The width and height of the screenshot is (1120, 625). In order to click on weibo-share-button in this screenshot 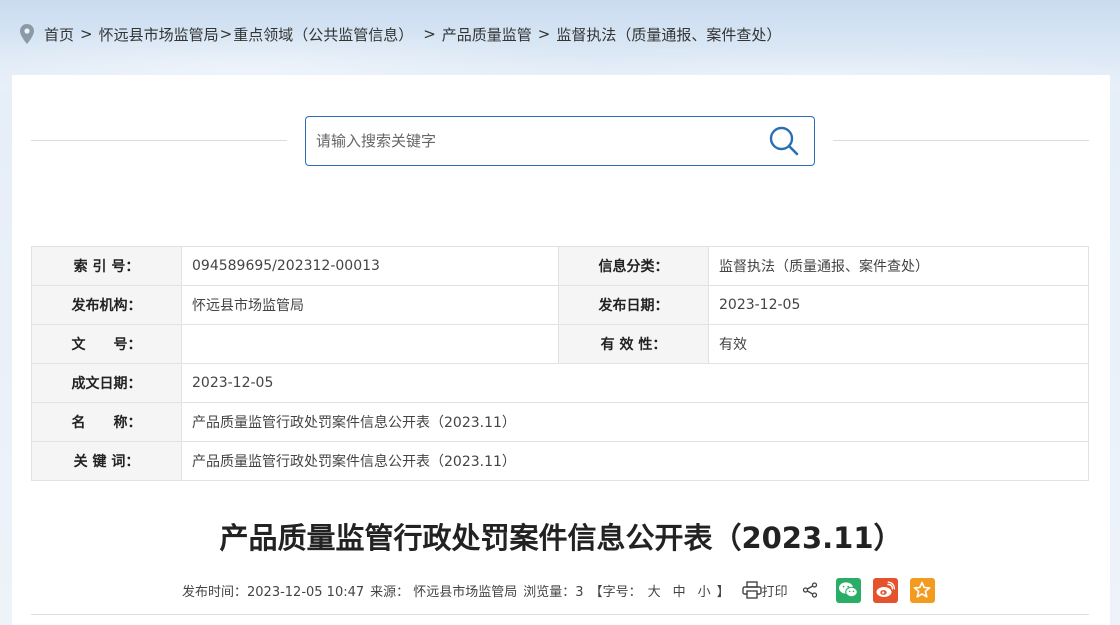, I will do `click(885, 590)`.